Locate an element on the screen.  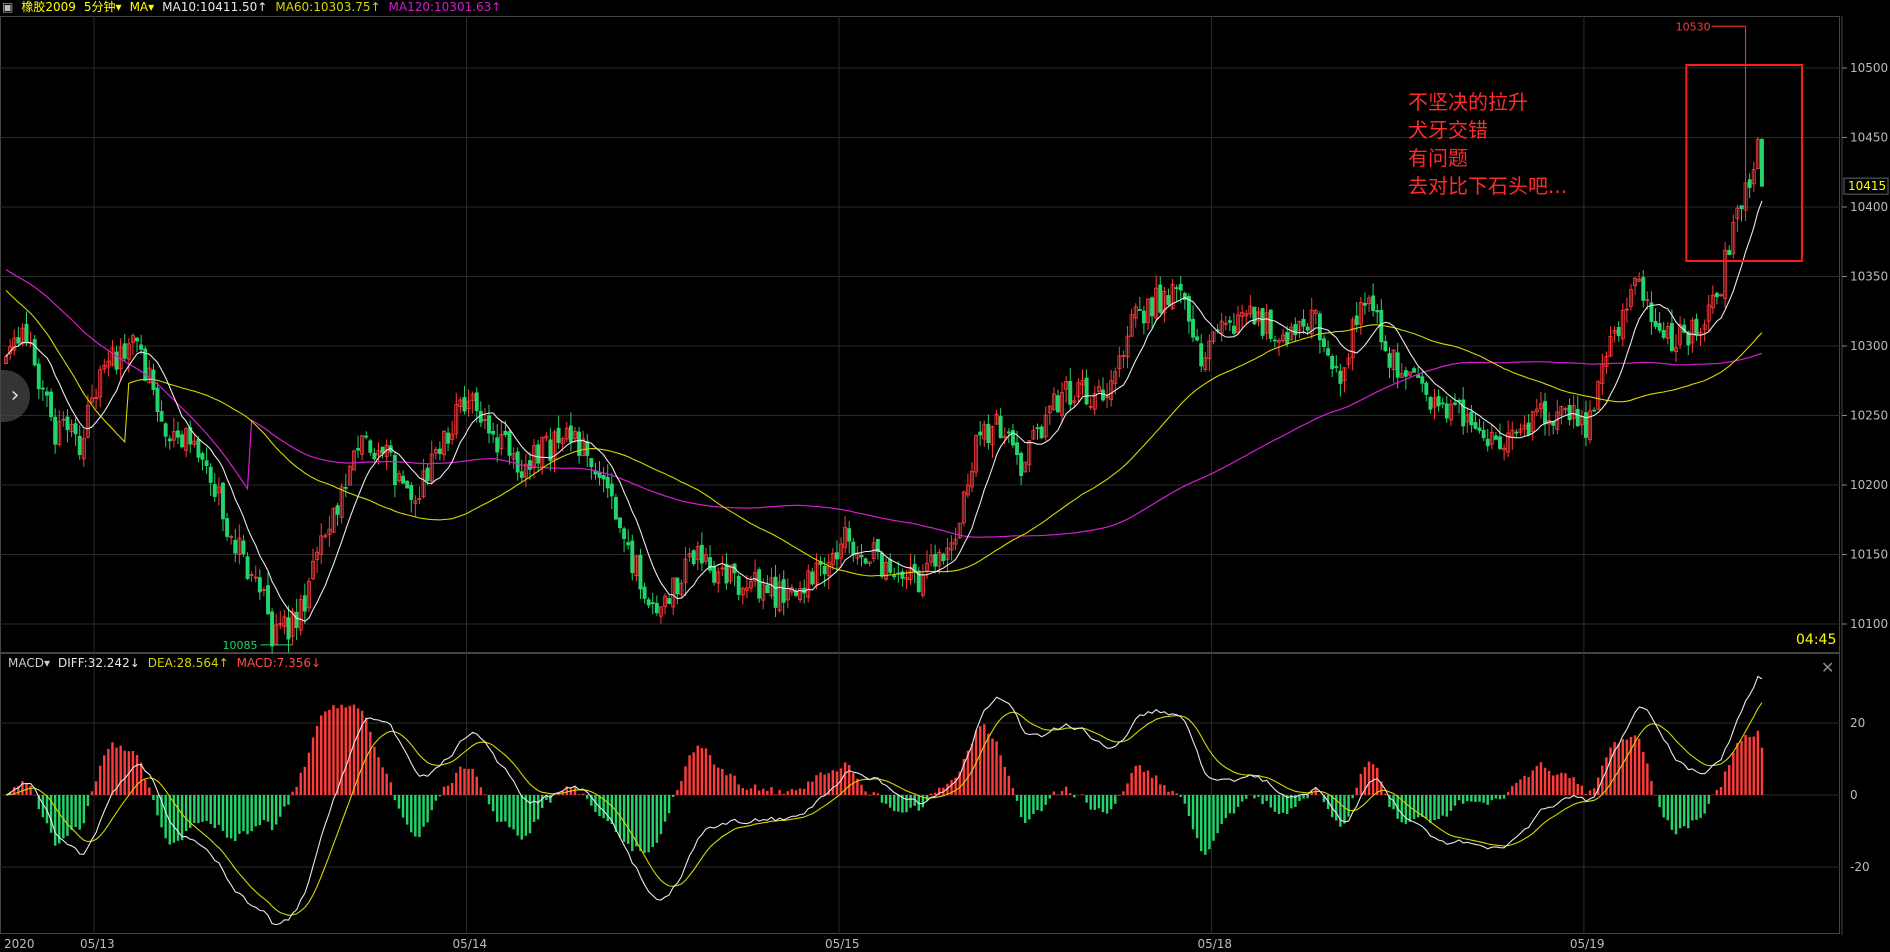
window-layout-icon: ▣ is located at coordinates (7, 7).